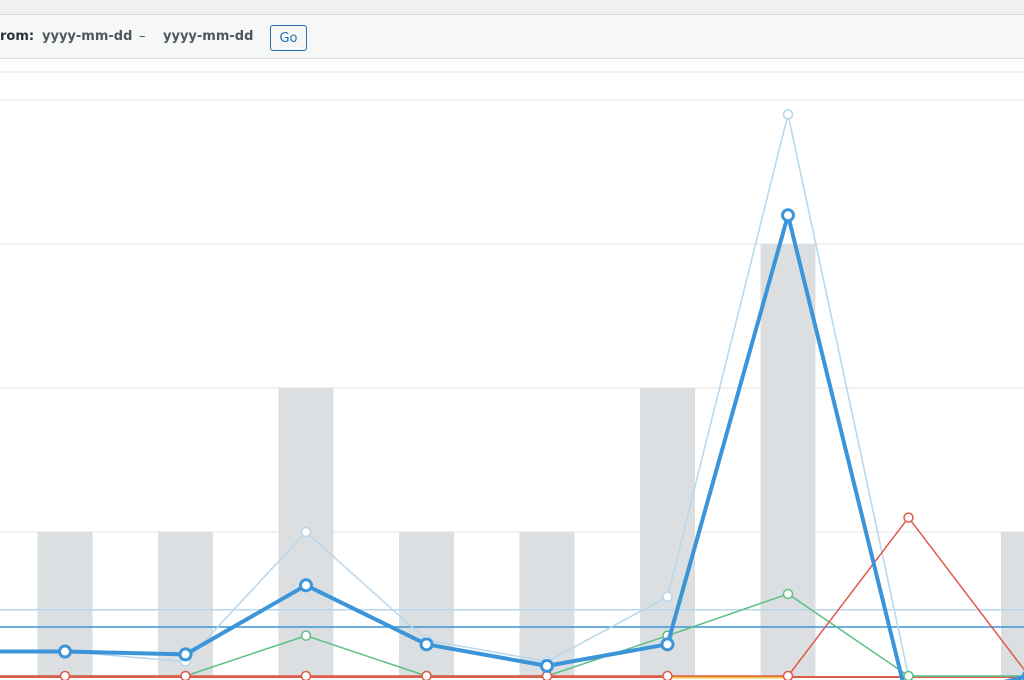 The height and width of the screenshot is (680, 1024). What do you see at coordinates (512, 7) in the screenshot?
I see `top-toolbar-strip` at bounding box center [512, 7].